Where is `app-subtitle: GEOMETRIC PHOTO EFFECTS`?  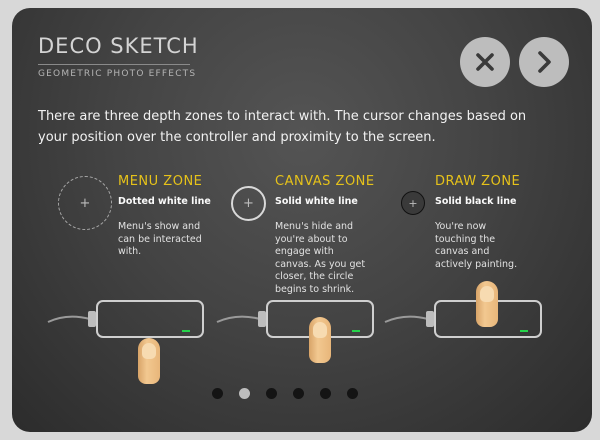 app-subtitle: GEOMETRIC PHOTO EFFECTS is located at coordinates (117, 74).